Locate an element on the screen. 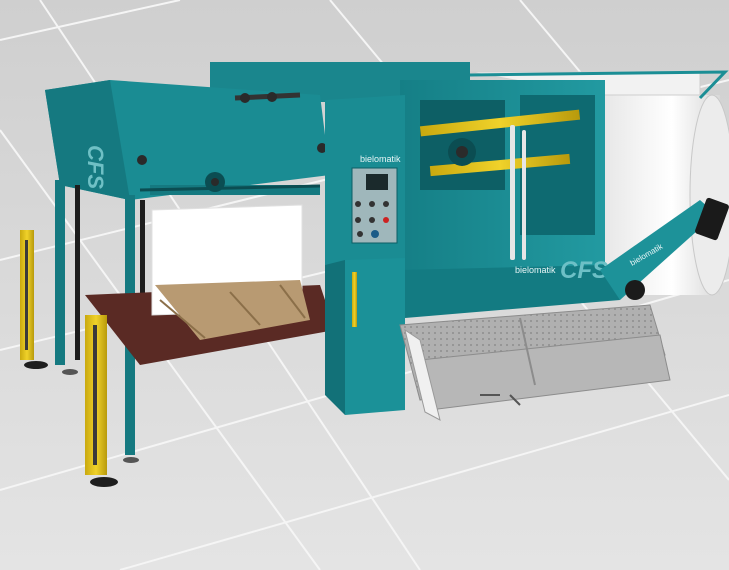  model-label-front: CFS is located at coordinates (95, 167).